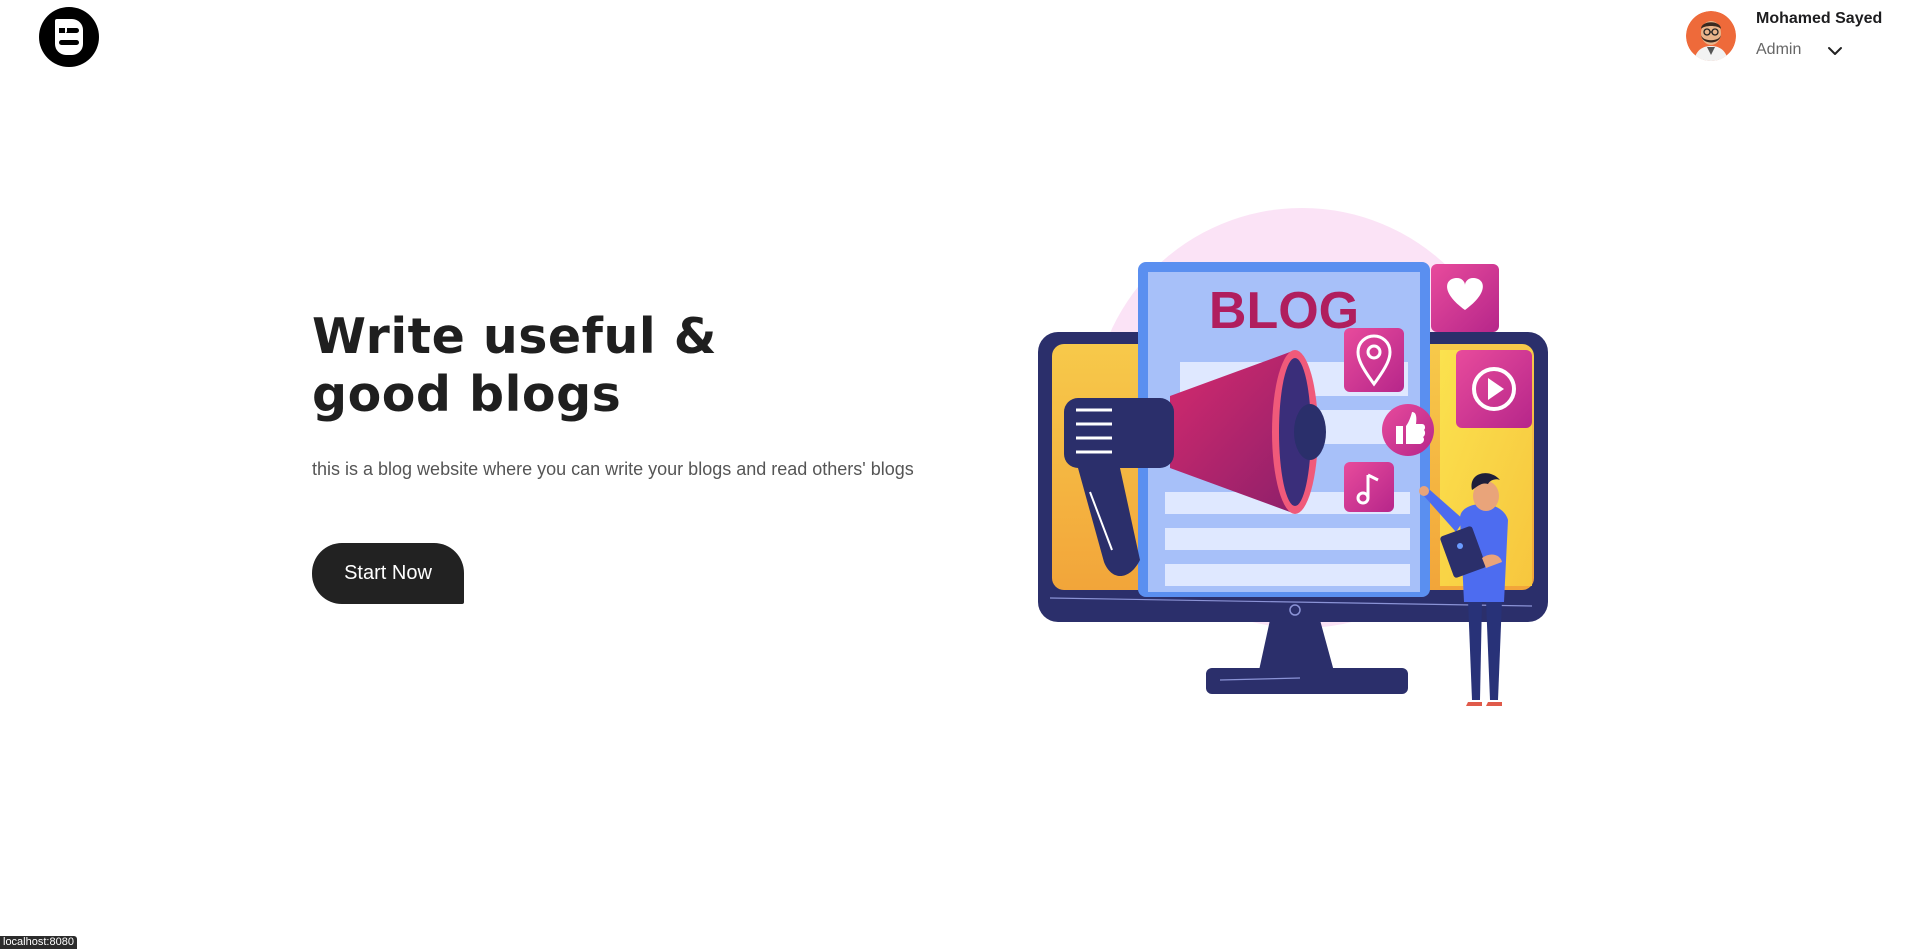  What do you see at coordinates (69, 37) in the screenshot?
I see `blogger-logo` at bounding box center [69, 37].